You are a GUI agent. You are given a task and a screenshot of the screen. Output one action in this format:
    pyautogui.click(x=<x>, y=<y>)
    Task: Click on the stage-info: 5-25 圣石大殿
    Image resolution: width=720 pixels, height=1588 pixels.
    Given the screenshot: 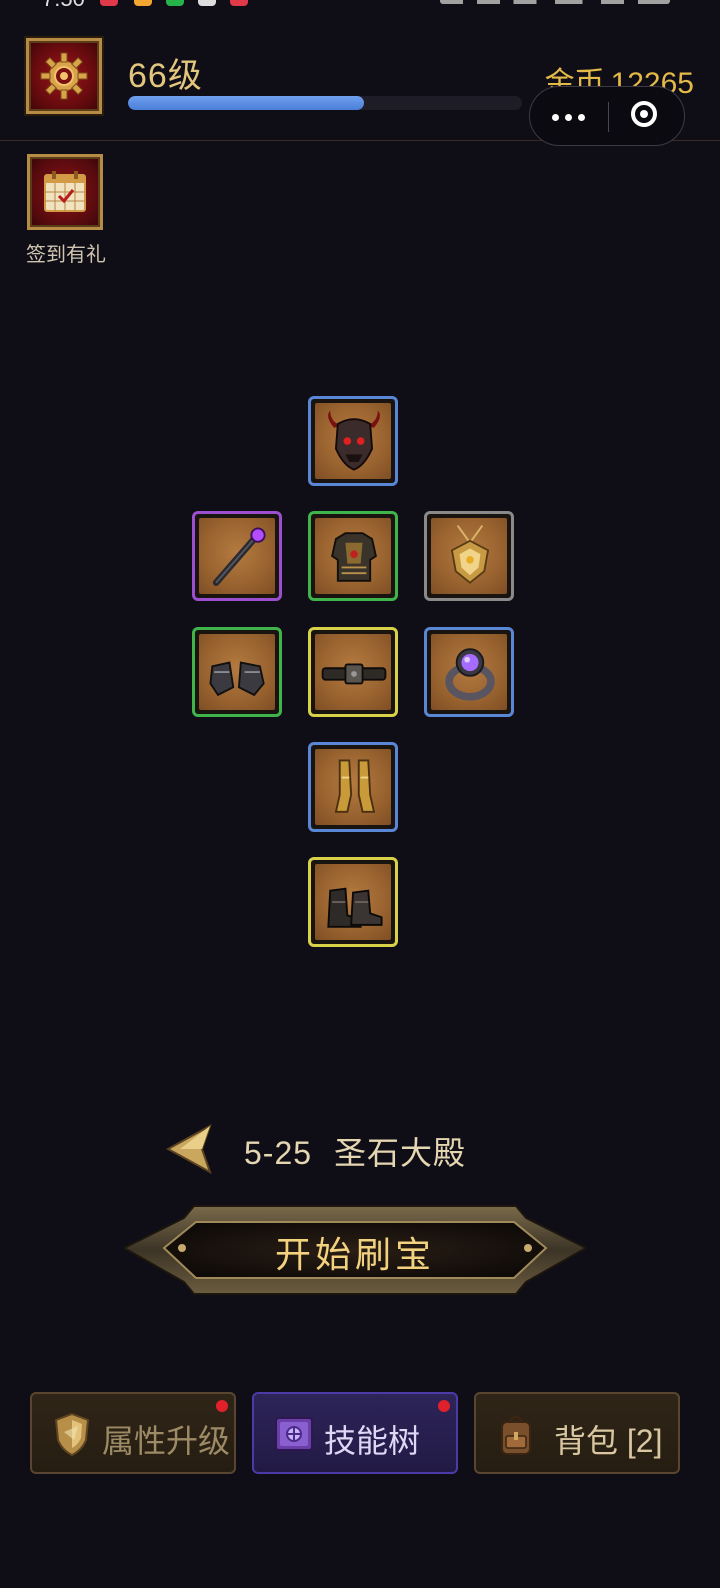 What is the action you would take?
    pyautogui.click(x=355, y=1151)
    